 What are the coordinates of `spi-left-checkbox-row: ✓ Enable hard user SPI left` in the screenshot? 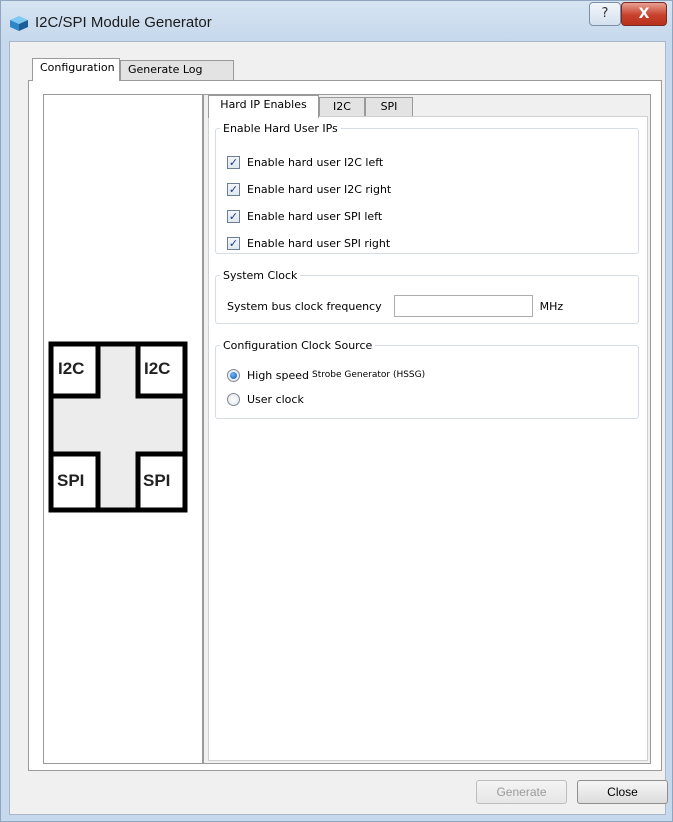 It's located at (304, 216).